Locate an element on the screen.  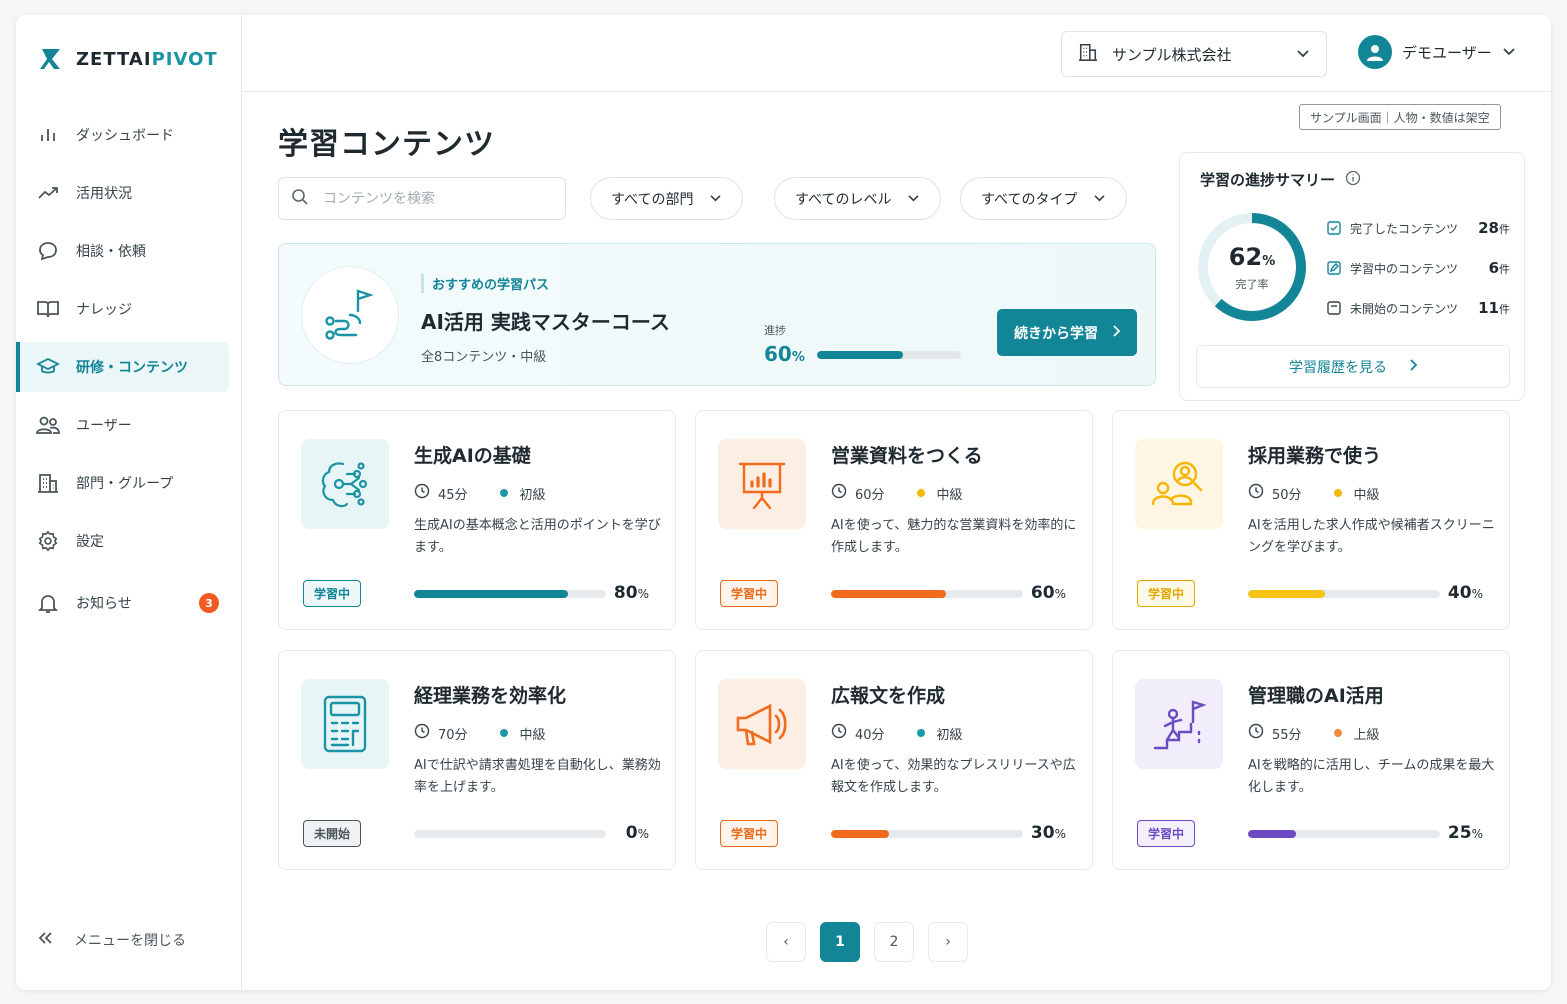
double-chevron-left-icon is located at coordinates (45, 940).